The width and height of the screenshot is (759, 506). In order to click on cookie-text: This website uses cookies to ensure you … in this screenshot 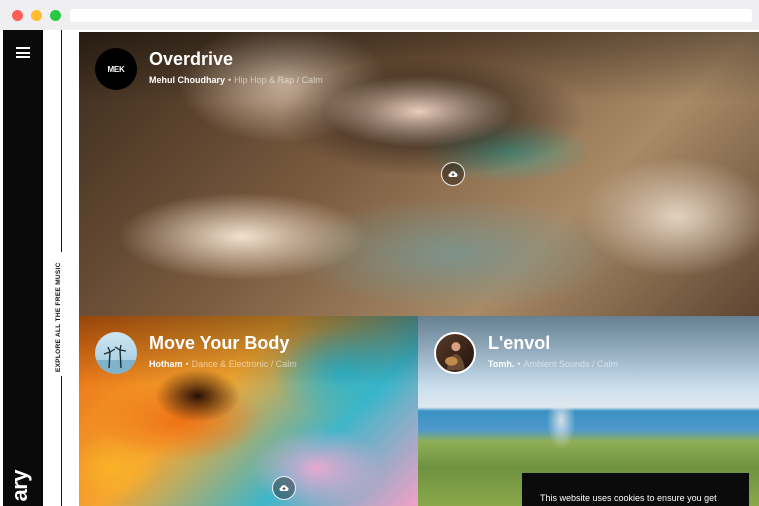, I will do `click(628, 498)`.